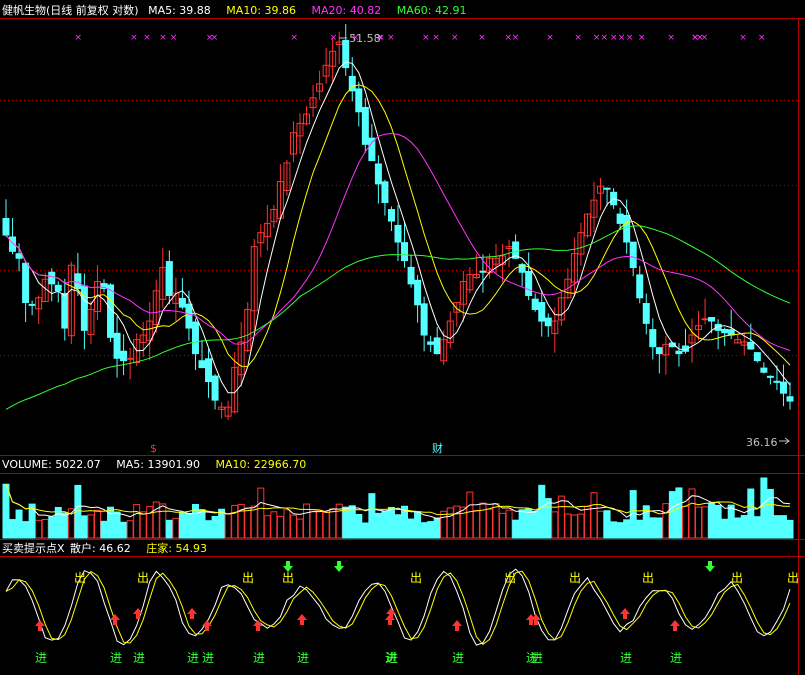  What do you see at coordinates (431, 10) in the screenshot?
I see `ma60-legend: MA60: 42.91` at bounding box center [431, 10].